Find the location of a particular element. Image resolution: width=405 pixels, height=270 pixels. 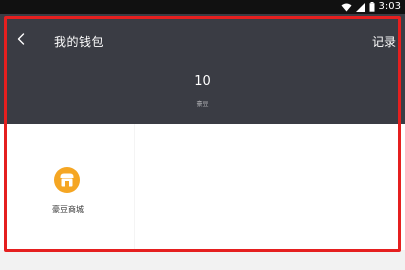

chevron-left-icon is located at coordinates (21, 39).